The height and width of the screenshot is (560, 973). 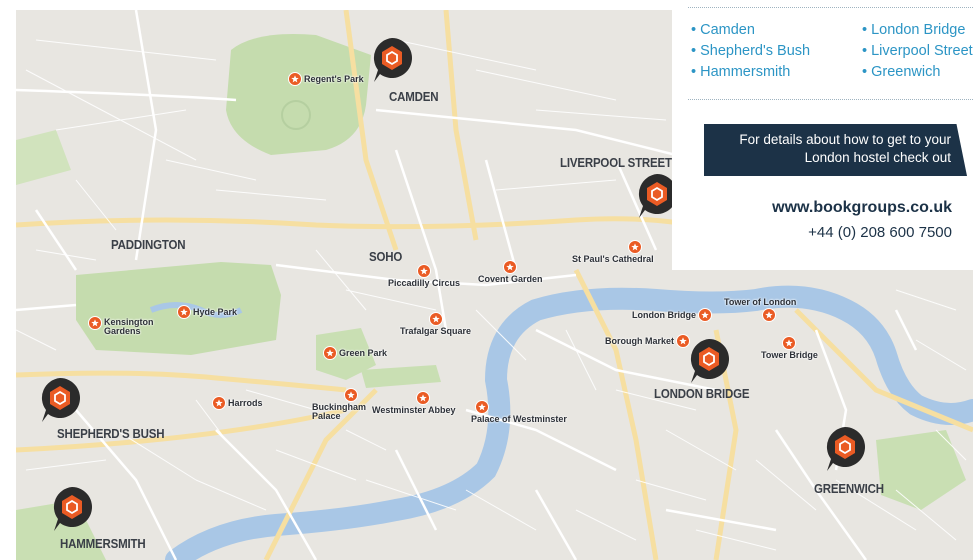 I want to click on location-greenwich: • Greenwich, so click(x=901, y=72).